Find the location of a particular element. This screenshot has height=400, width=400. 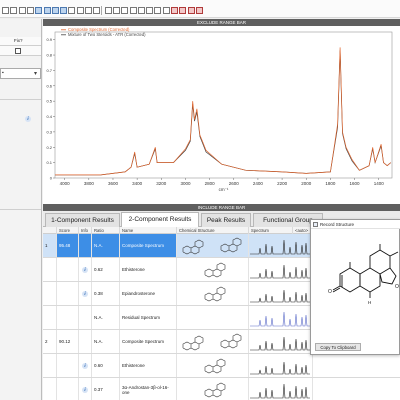

filter-dropdown: ▾ ▪ is located at coordinates (20, 73).